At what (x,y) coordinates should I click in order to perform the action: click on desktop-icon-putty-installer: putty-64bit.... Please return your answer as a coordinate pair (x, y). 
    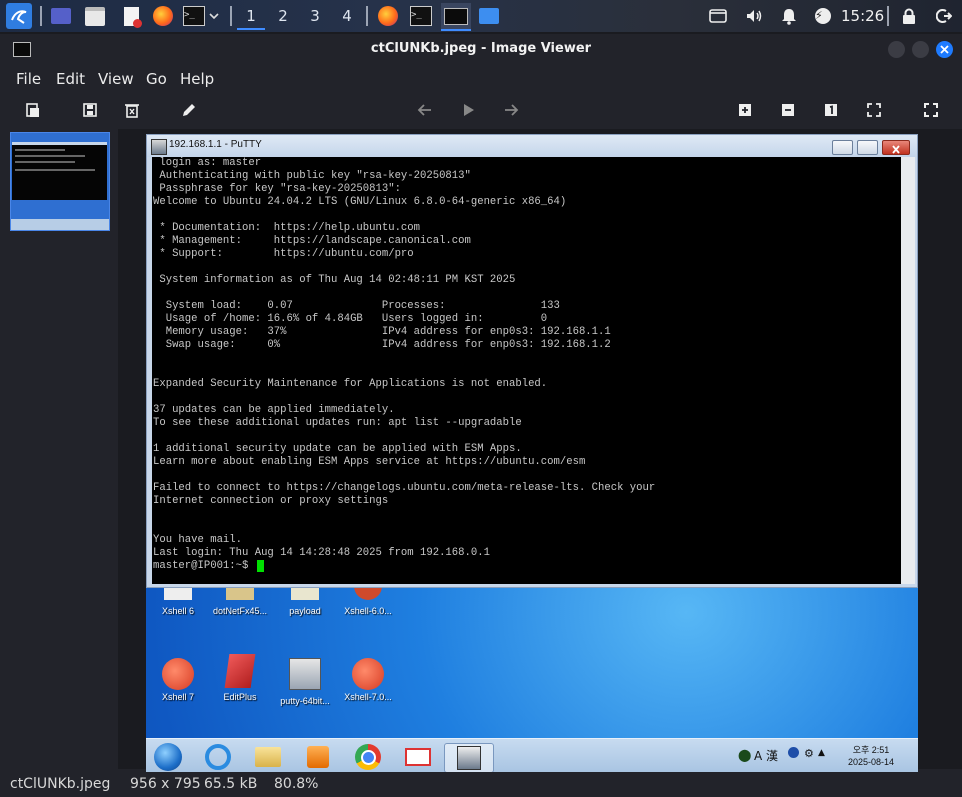
    Looking at the image, I should click on (305, 680).